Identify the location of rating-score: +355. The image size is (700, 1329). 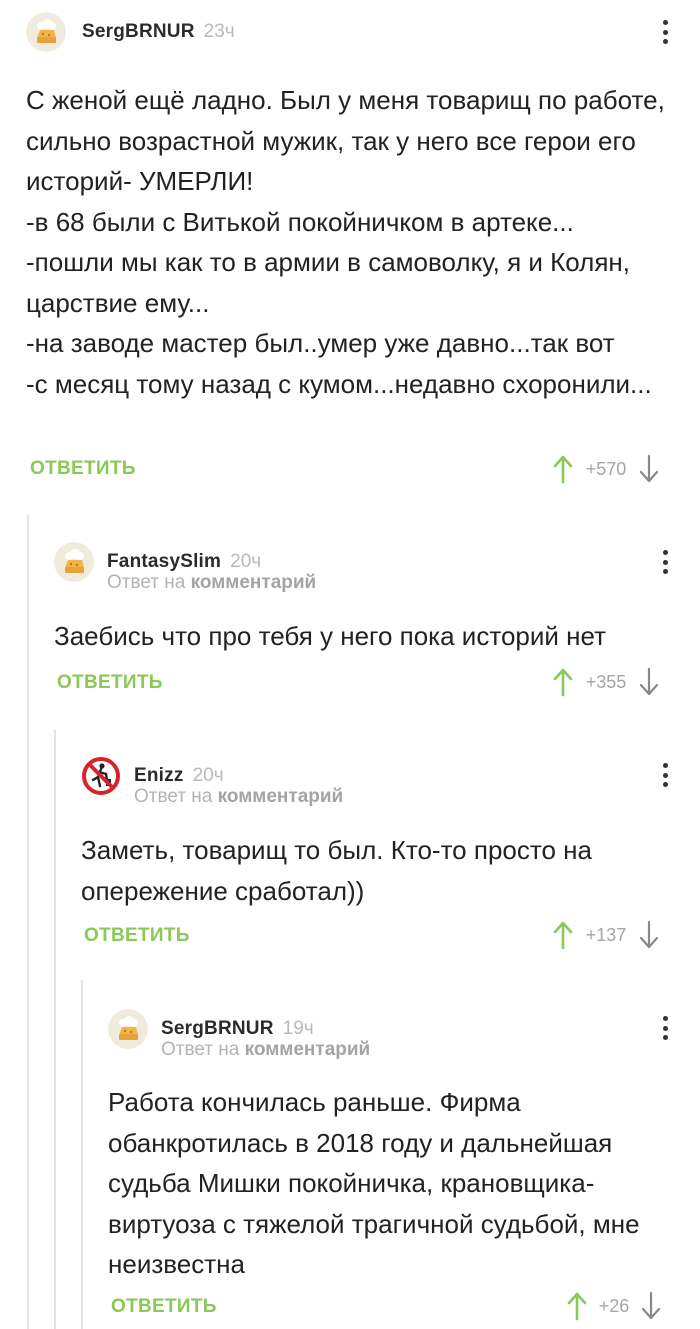
(606, 681).